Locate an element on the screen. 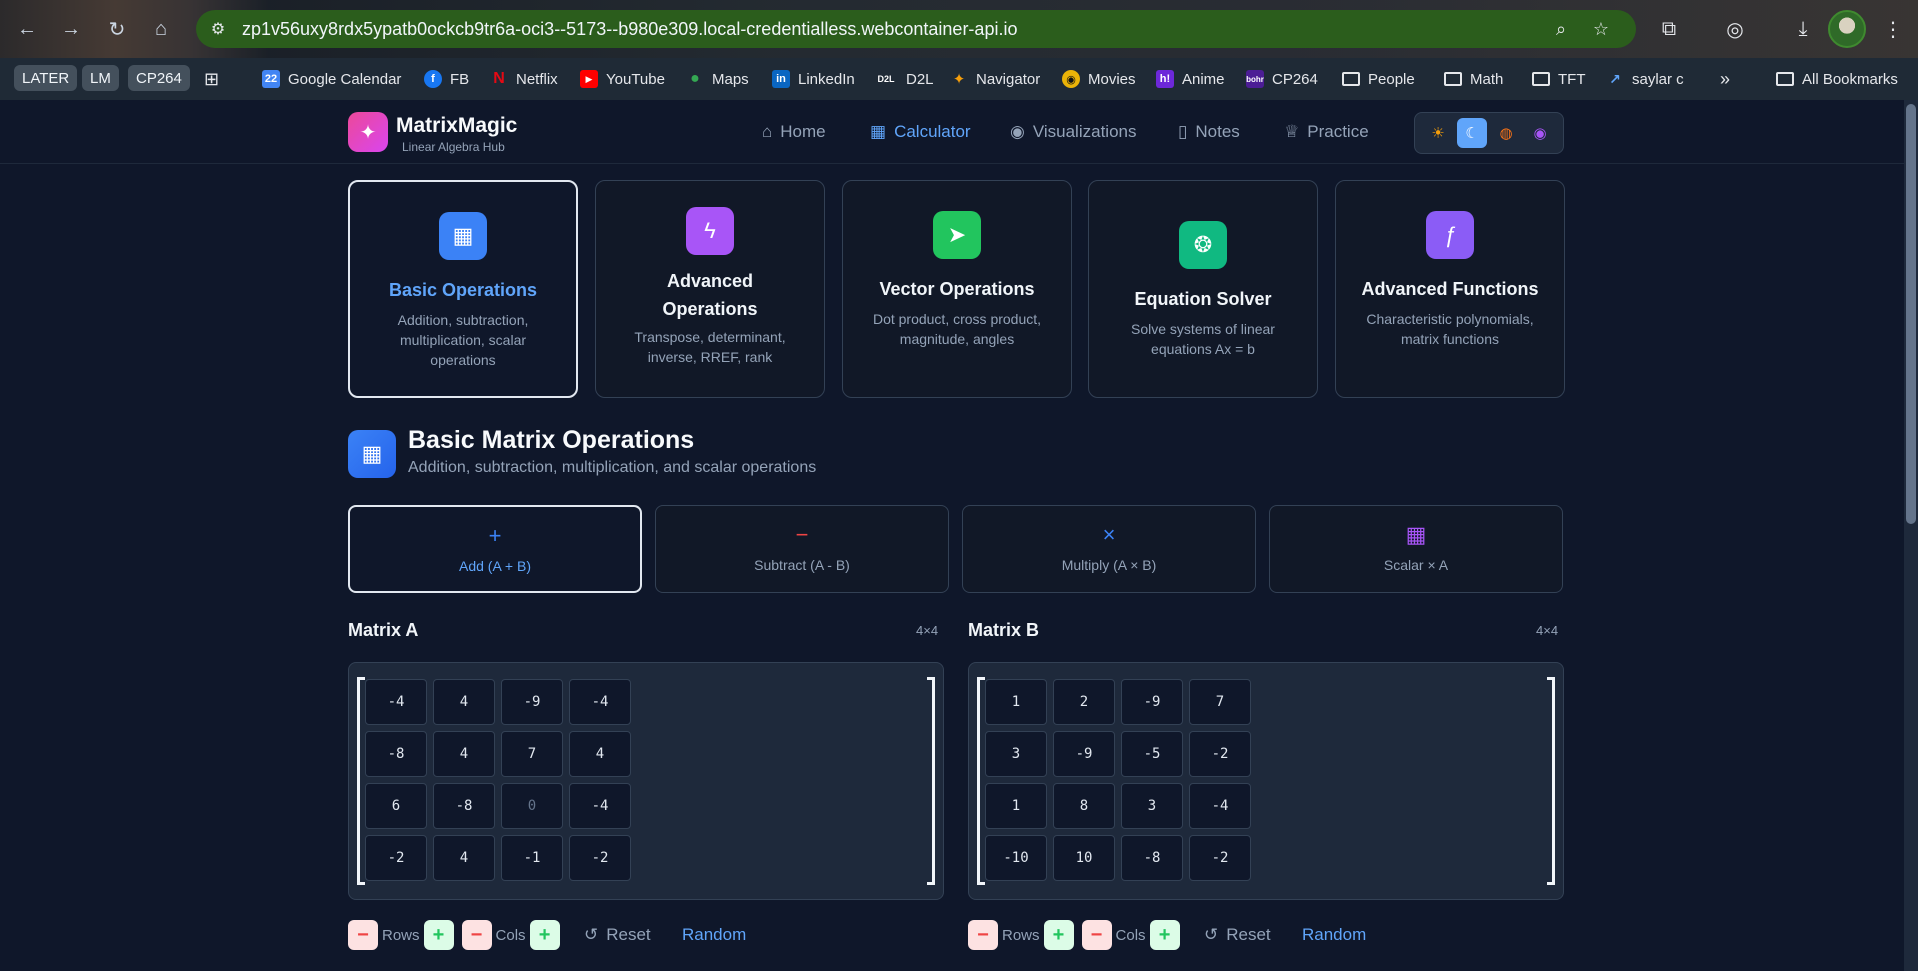 The image size is (1918, 971). apps-grid-icon: ⊞ is located at coordinates (211, 79).